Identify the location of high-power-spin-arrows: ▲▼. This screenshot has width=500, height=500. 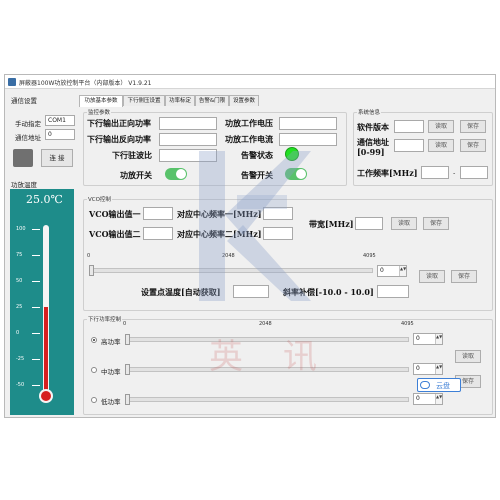
(438, 339).